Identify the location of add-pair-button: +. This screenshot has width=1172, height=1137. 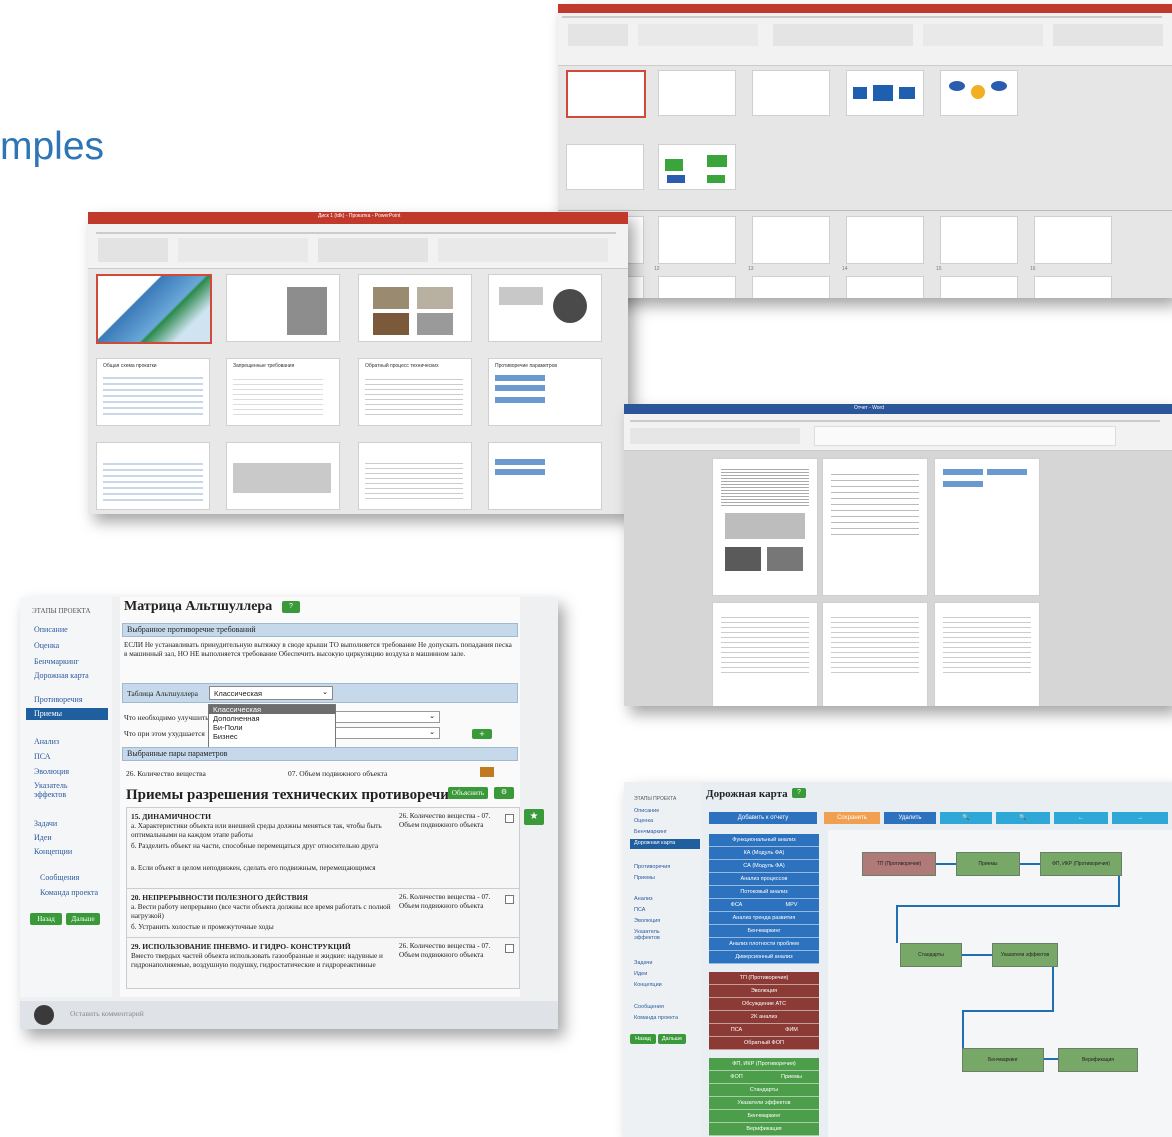
(482, 734).